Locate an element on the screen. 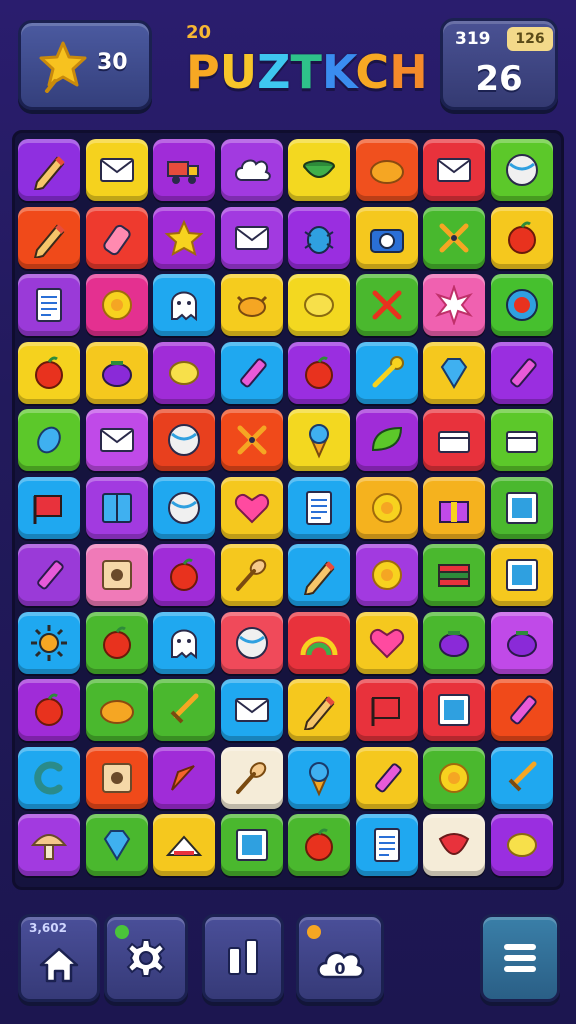  star-counter: 30 is located at coordinates (85, 65).